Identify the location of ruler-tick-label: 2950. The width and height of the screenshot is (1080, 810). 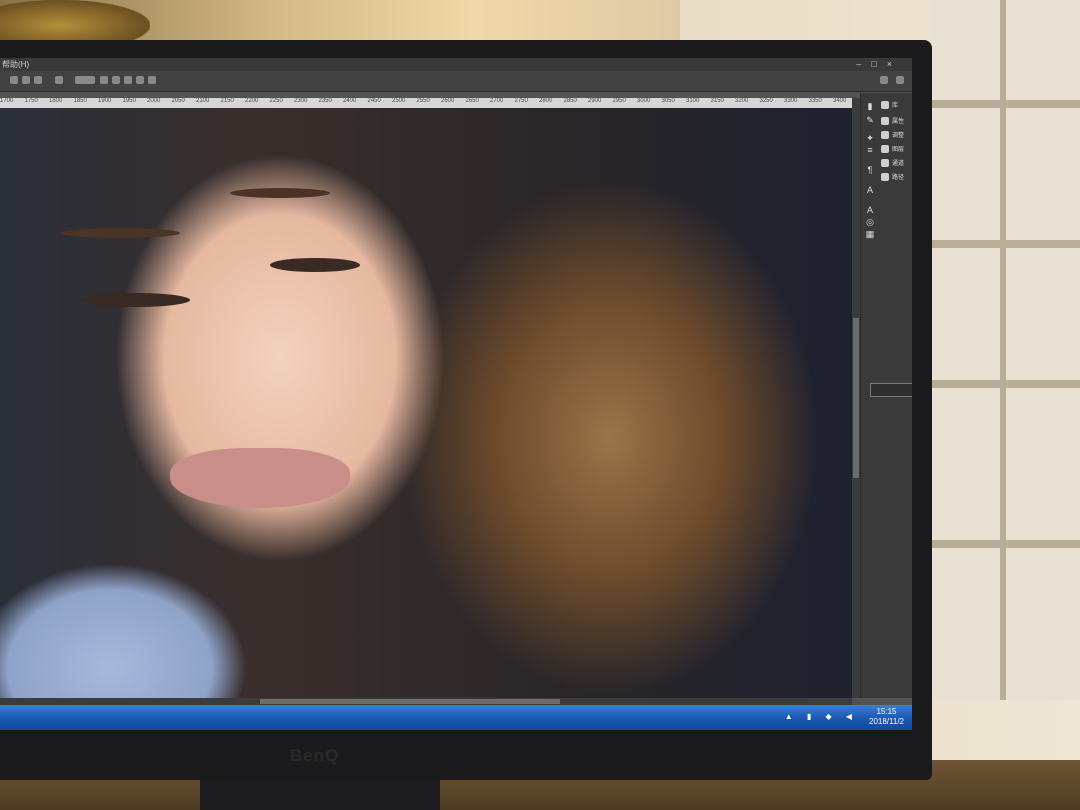
(619, 101).